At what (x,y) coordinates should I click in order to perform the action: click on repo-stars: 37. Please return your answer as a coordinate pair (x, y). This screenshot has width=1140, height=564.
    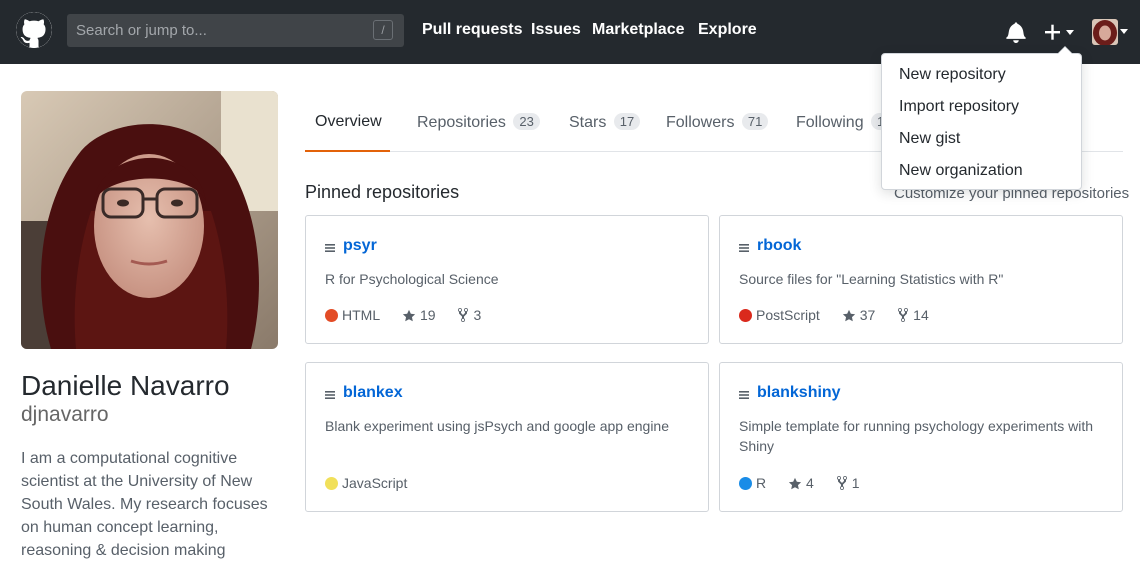
    Looking at the image, I should click on (859, 315).